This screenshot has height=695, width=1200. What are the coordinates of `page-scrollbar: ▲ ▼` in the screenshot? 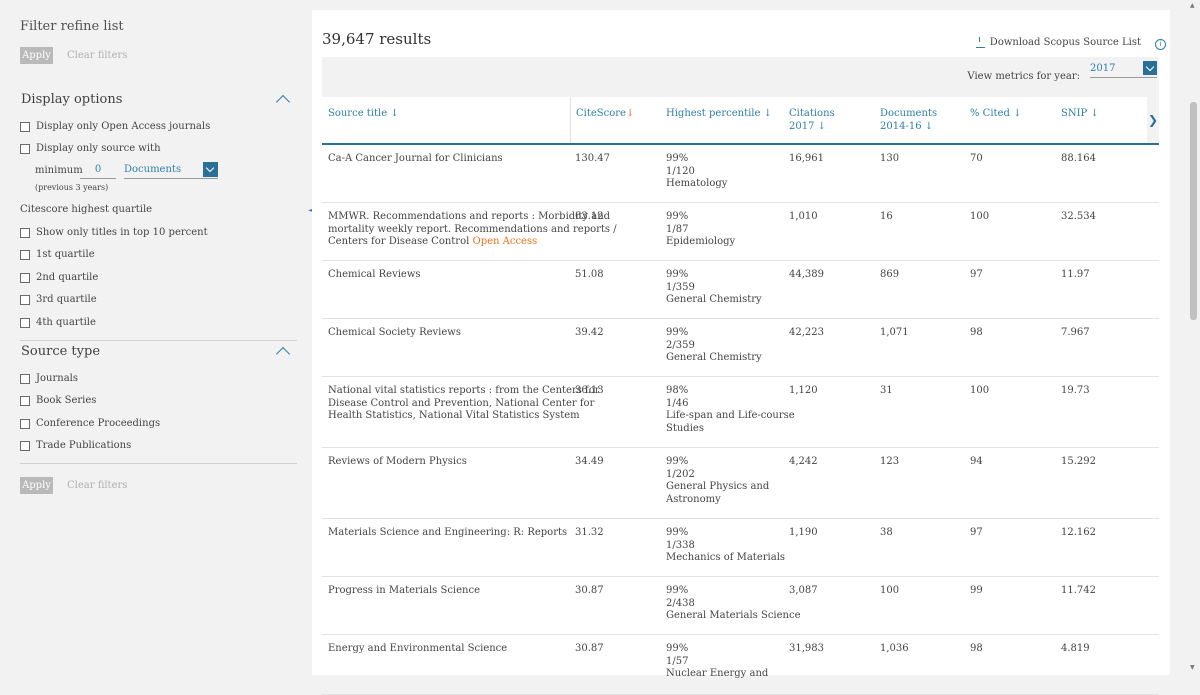 It's located at (1193, 337).